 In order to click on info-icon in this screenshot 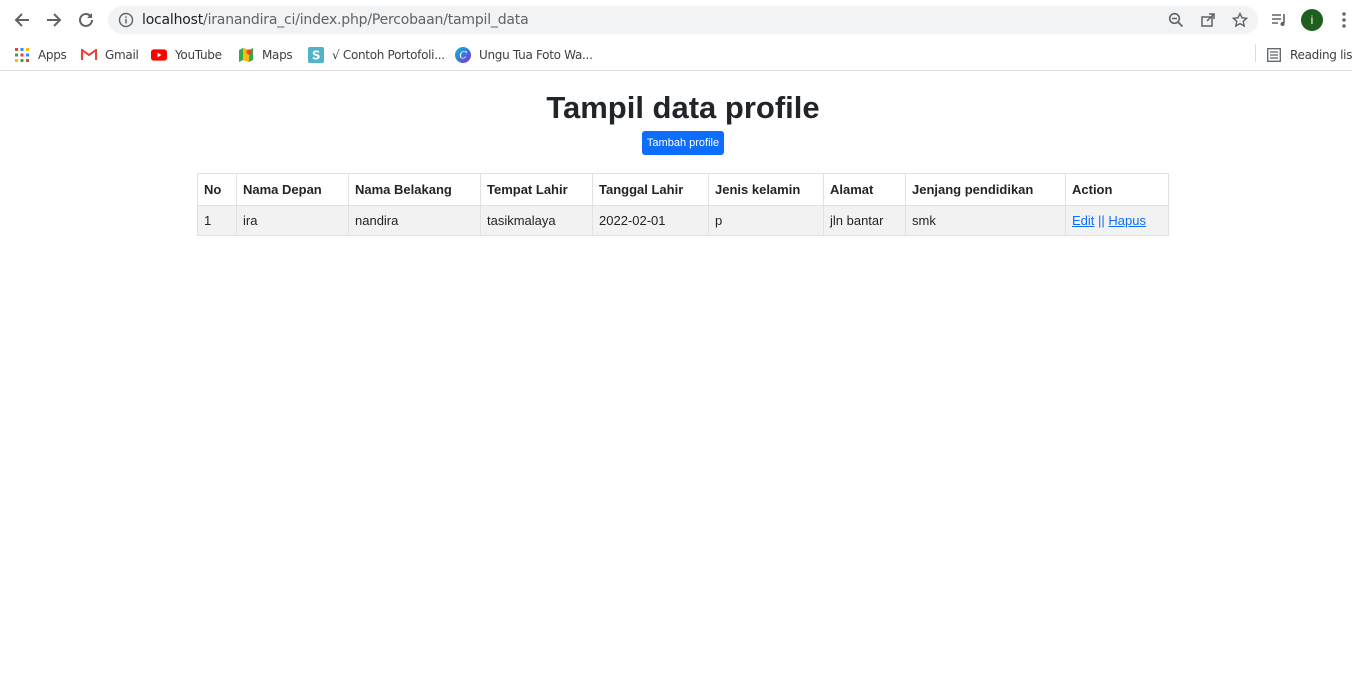, I will do `click(126, 20)`.